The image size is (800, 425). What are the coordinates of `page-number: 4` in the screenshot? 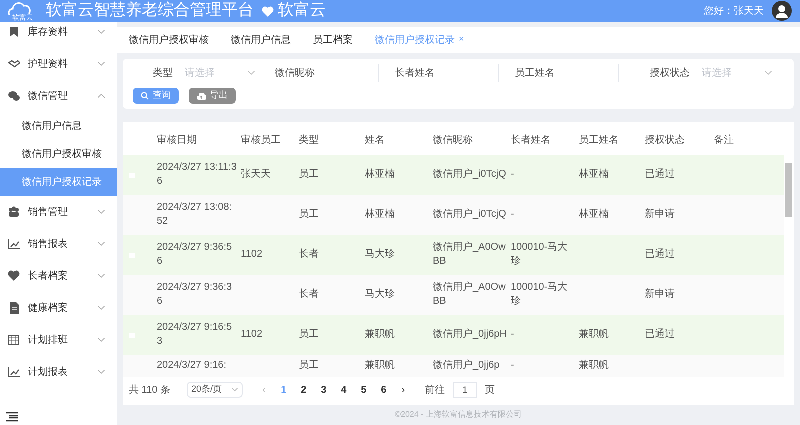 It's located at (344, 390).